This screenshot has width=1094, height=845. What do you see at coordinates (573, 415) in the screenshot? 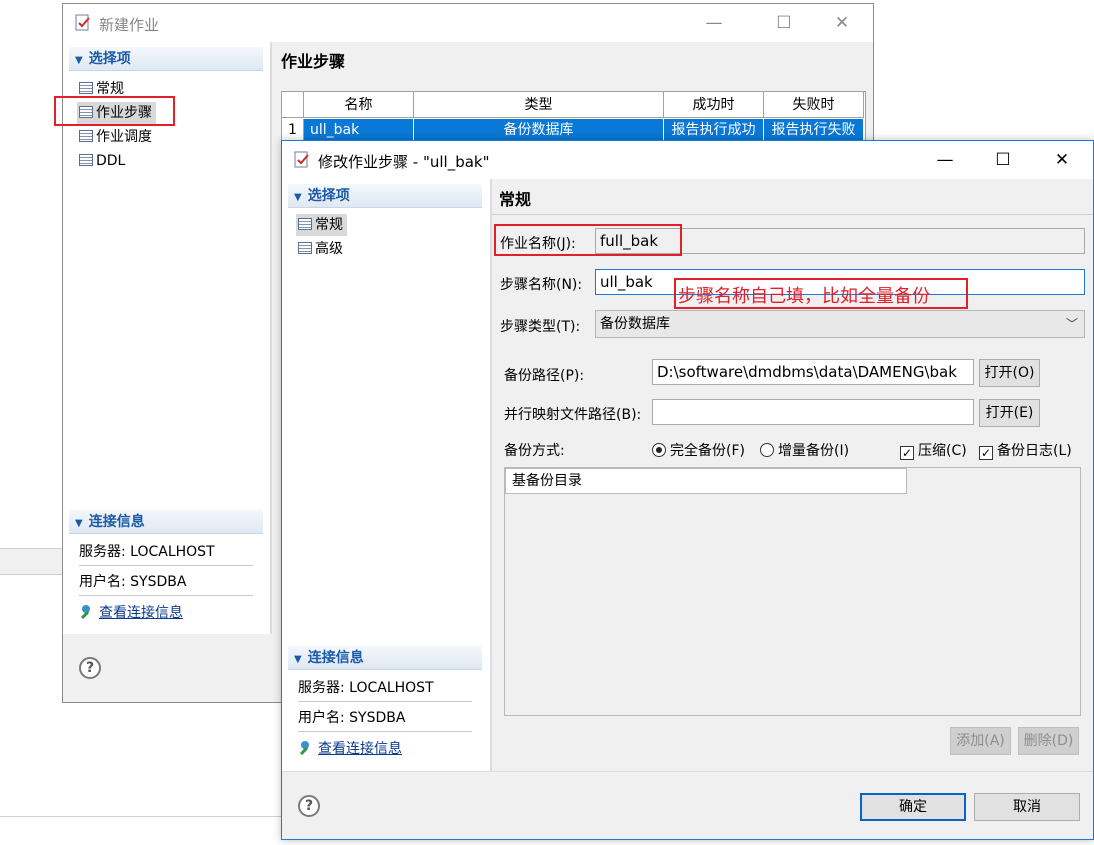
I see `map-path-label: 并行映射文件路径(B):` at bounding box center [573, 415].